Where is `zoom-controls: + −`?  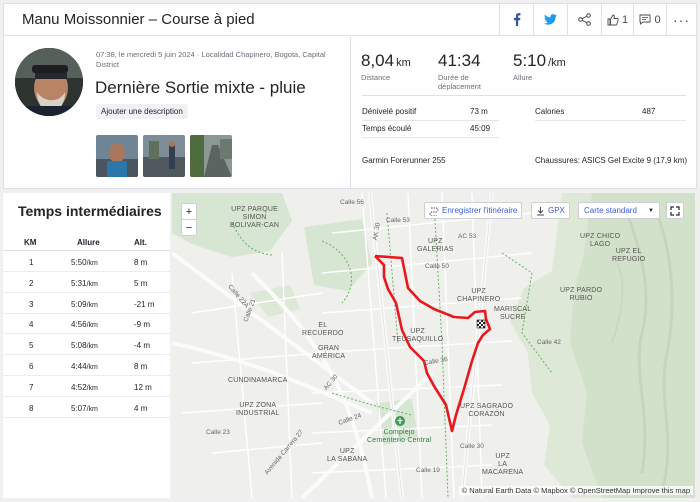 zoom-controls: + − is located at coordinates (189, 219).